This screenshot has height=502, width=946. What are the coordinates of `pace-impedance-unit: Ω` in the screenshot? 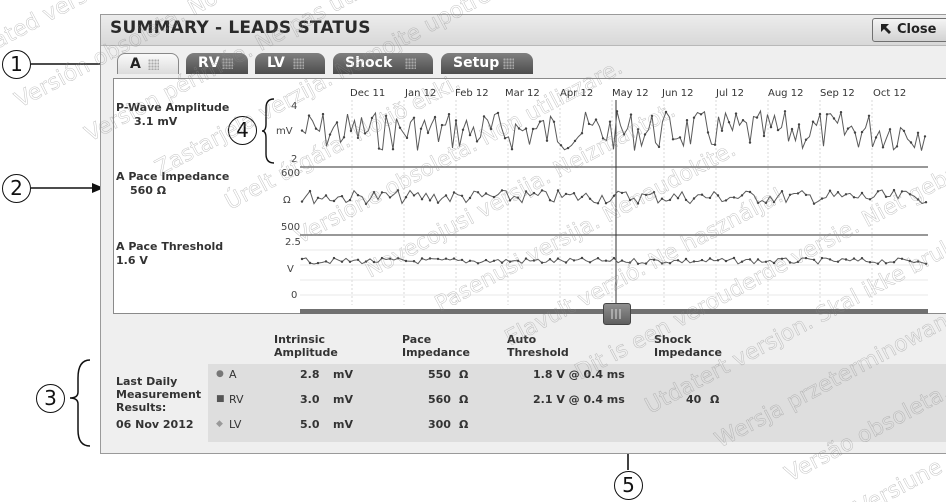 It's located at (464, 374).